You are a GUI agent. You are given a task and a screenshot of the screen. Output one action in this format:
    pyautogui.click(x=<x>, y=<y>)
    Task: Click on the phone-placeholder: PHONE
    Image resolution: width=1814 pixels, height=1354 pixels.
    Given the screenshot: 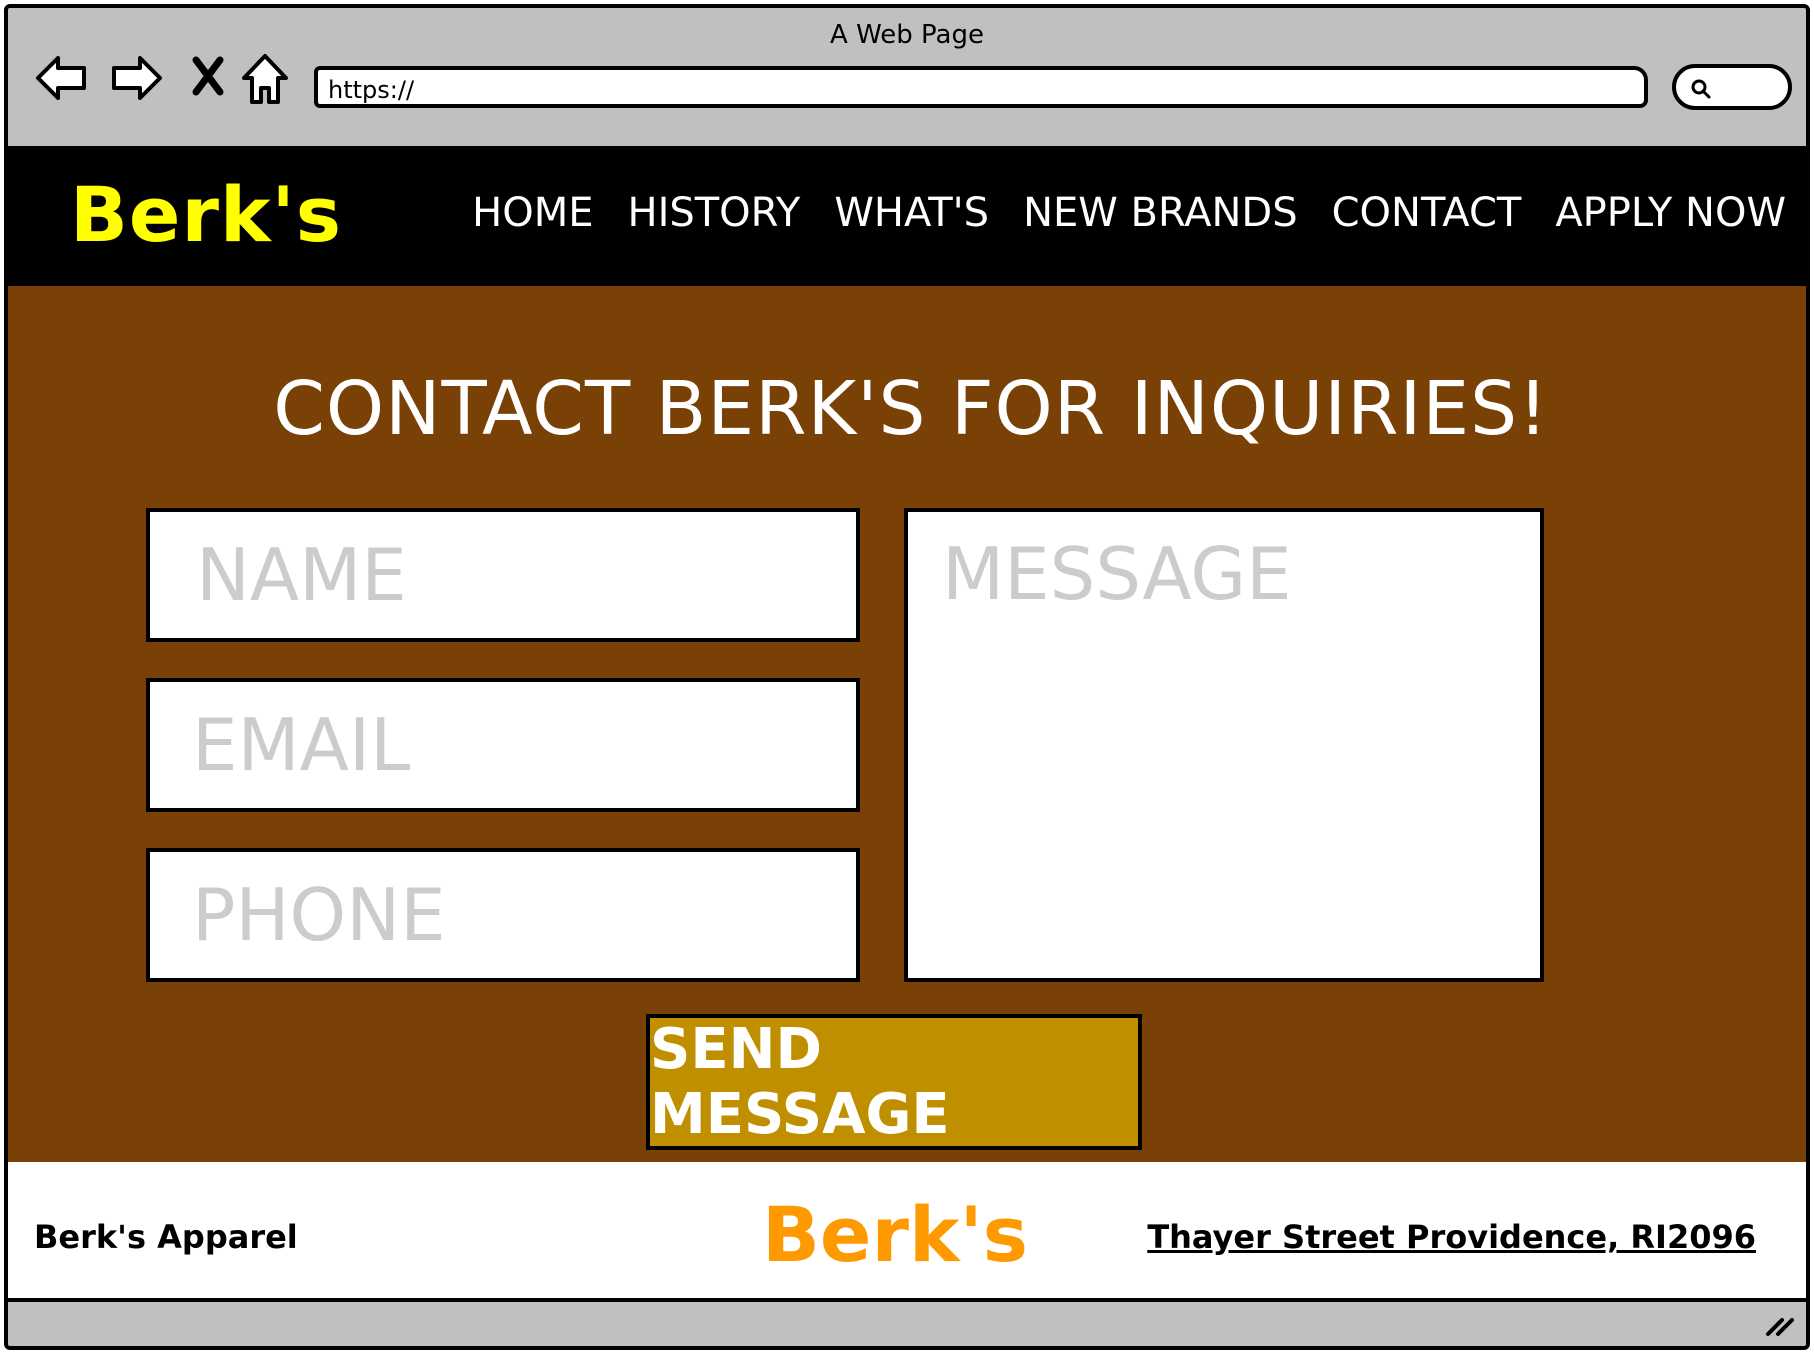 What is the action you would take?
    pyautogui.click(x=319, y=915)
    